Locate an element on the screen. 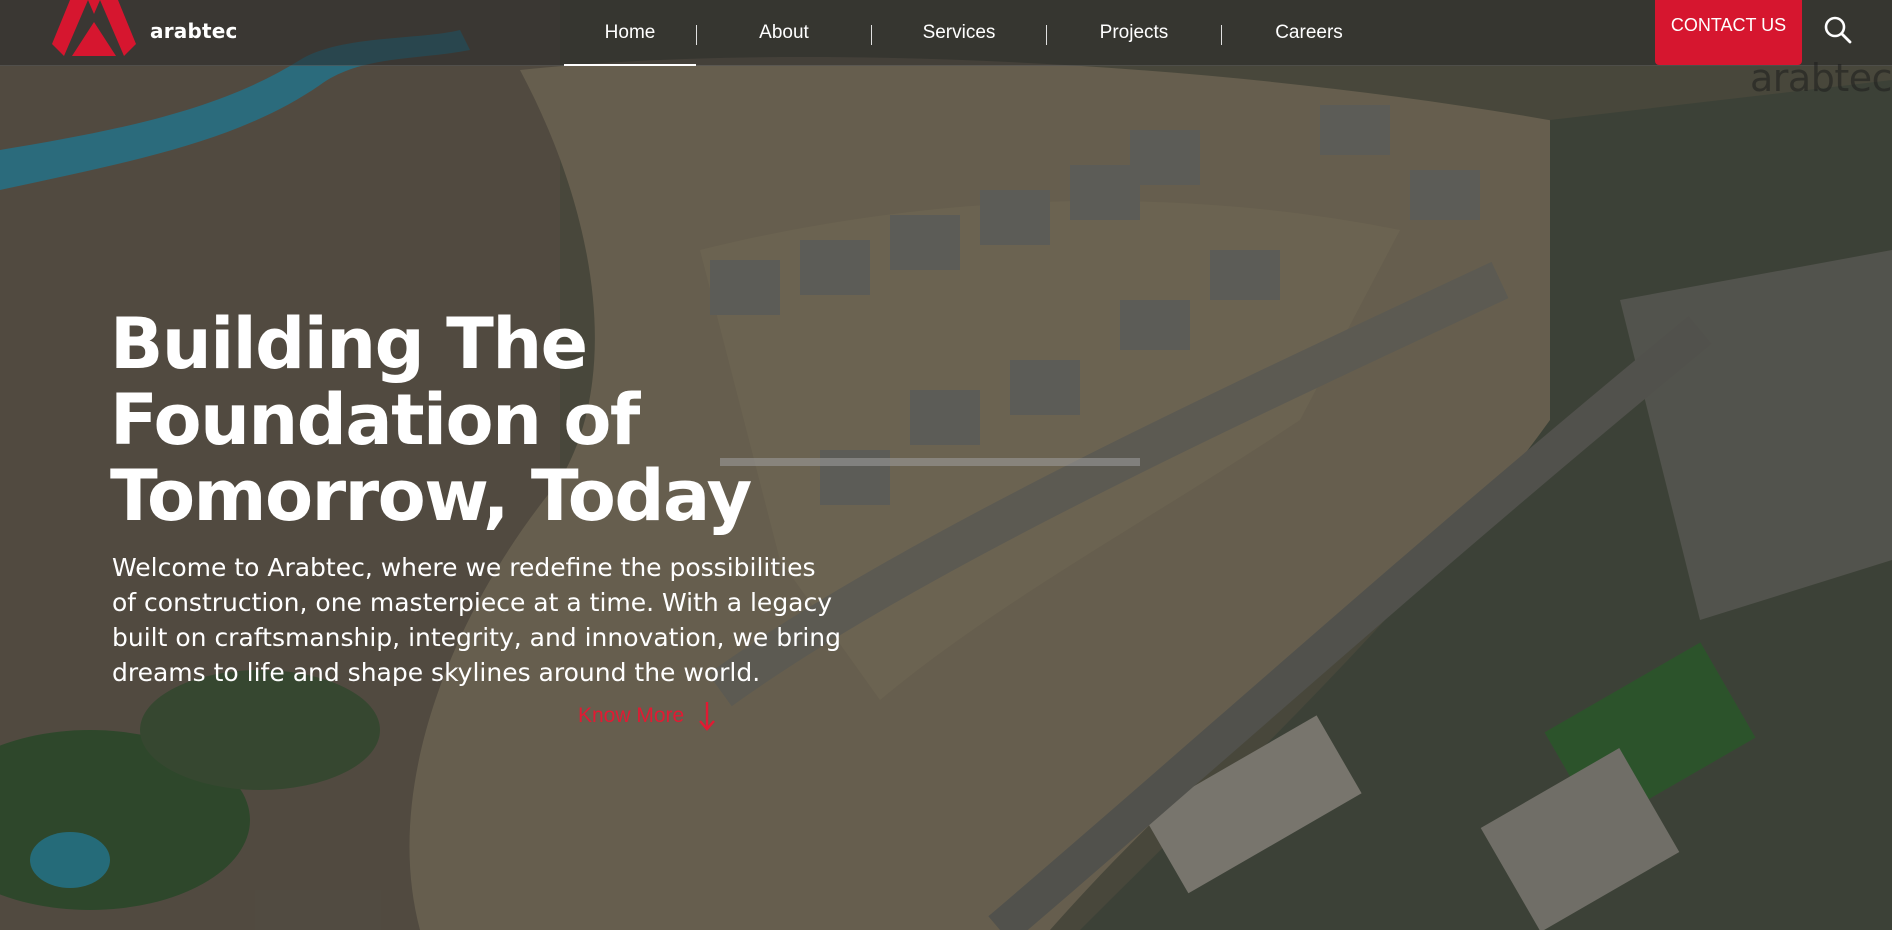 This screenshot has height=930, width=1892. nav-item-careers: Careers is located at coordinates (1309, 33).